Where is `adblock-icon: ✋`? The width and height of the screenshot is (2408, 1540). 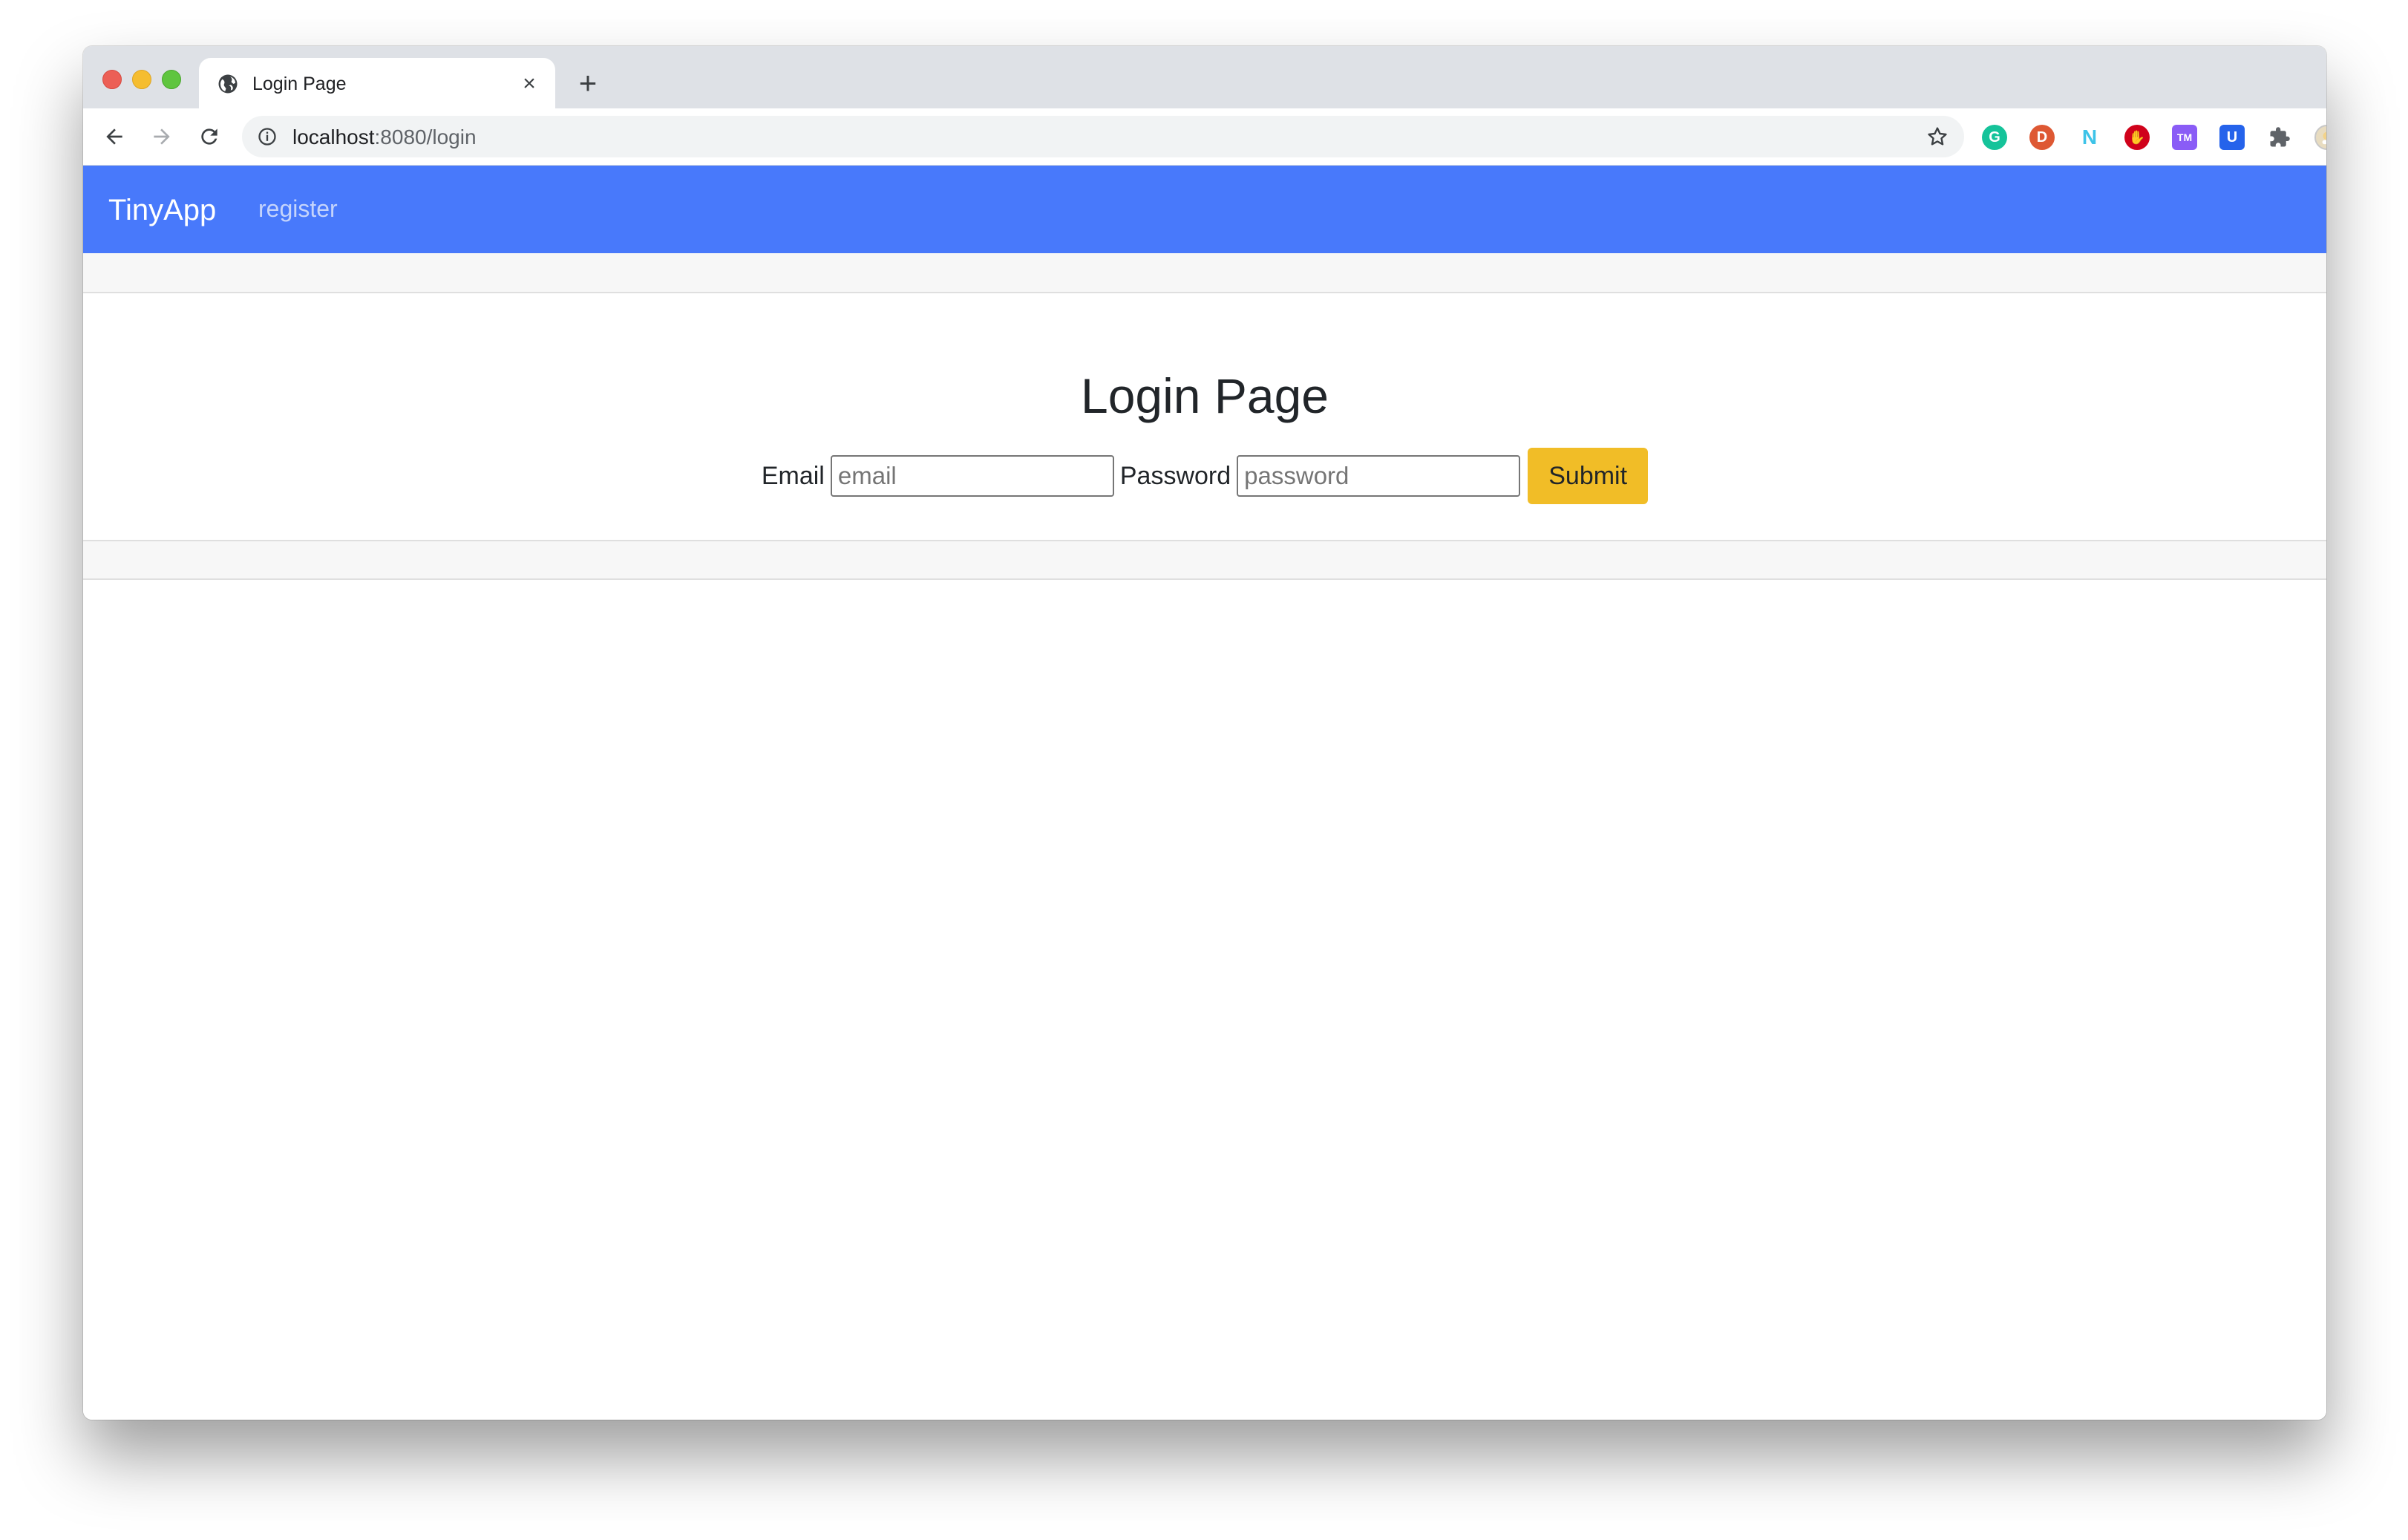 adblock-icon: ✋ is located at coordinates (2137, 138).